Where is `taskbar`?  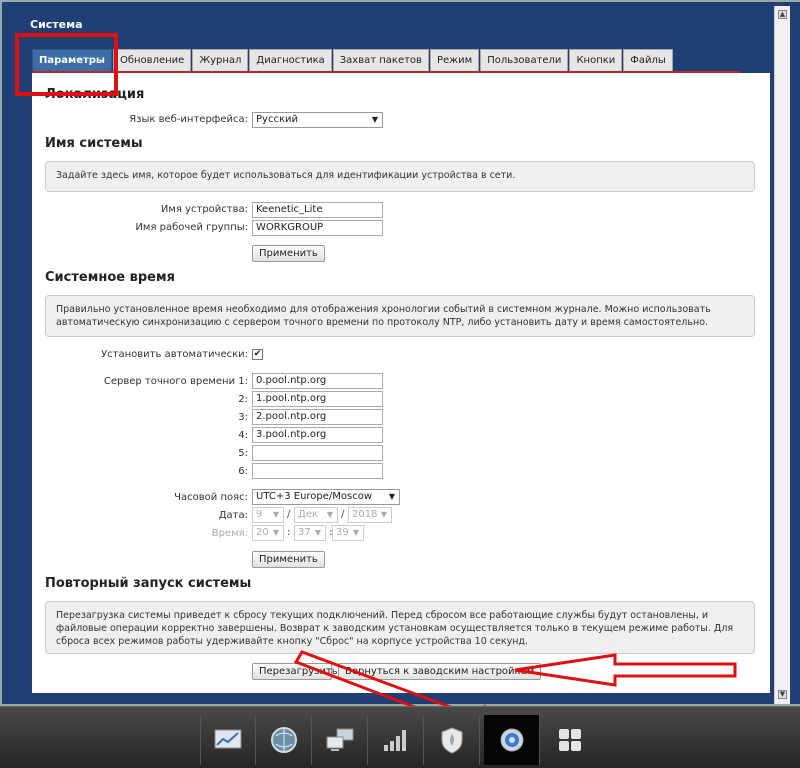 taskbar is located at coordinates (400, 737).